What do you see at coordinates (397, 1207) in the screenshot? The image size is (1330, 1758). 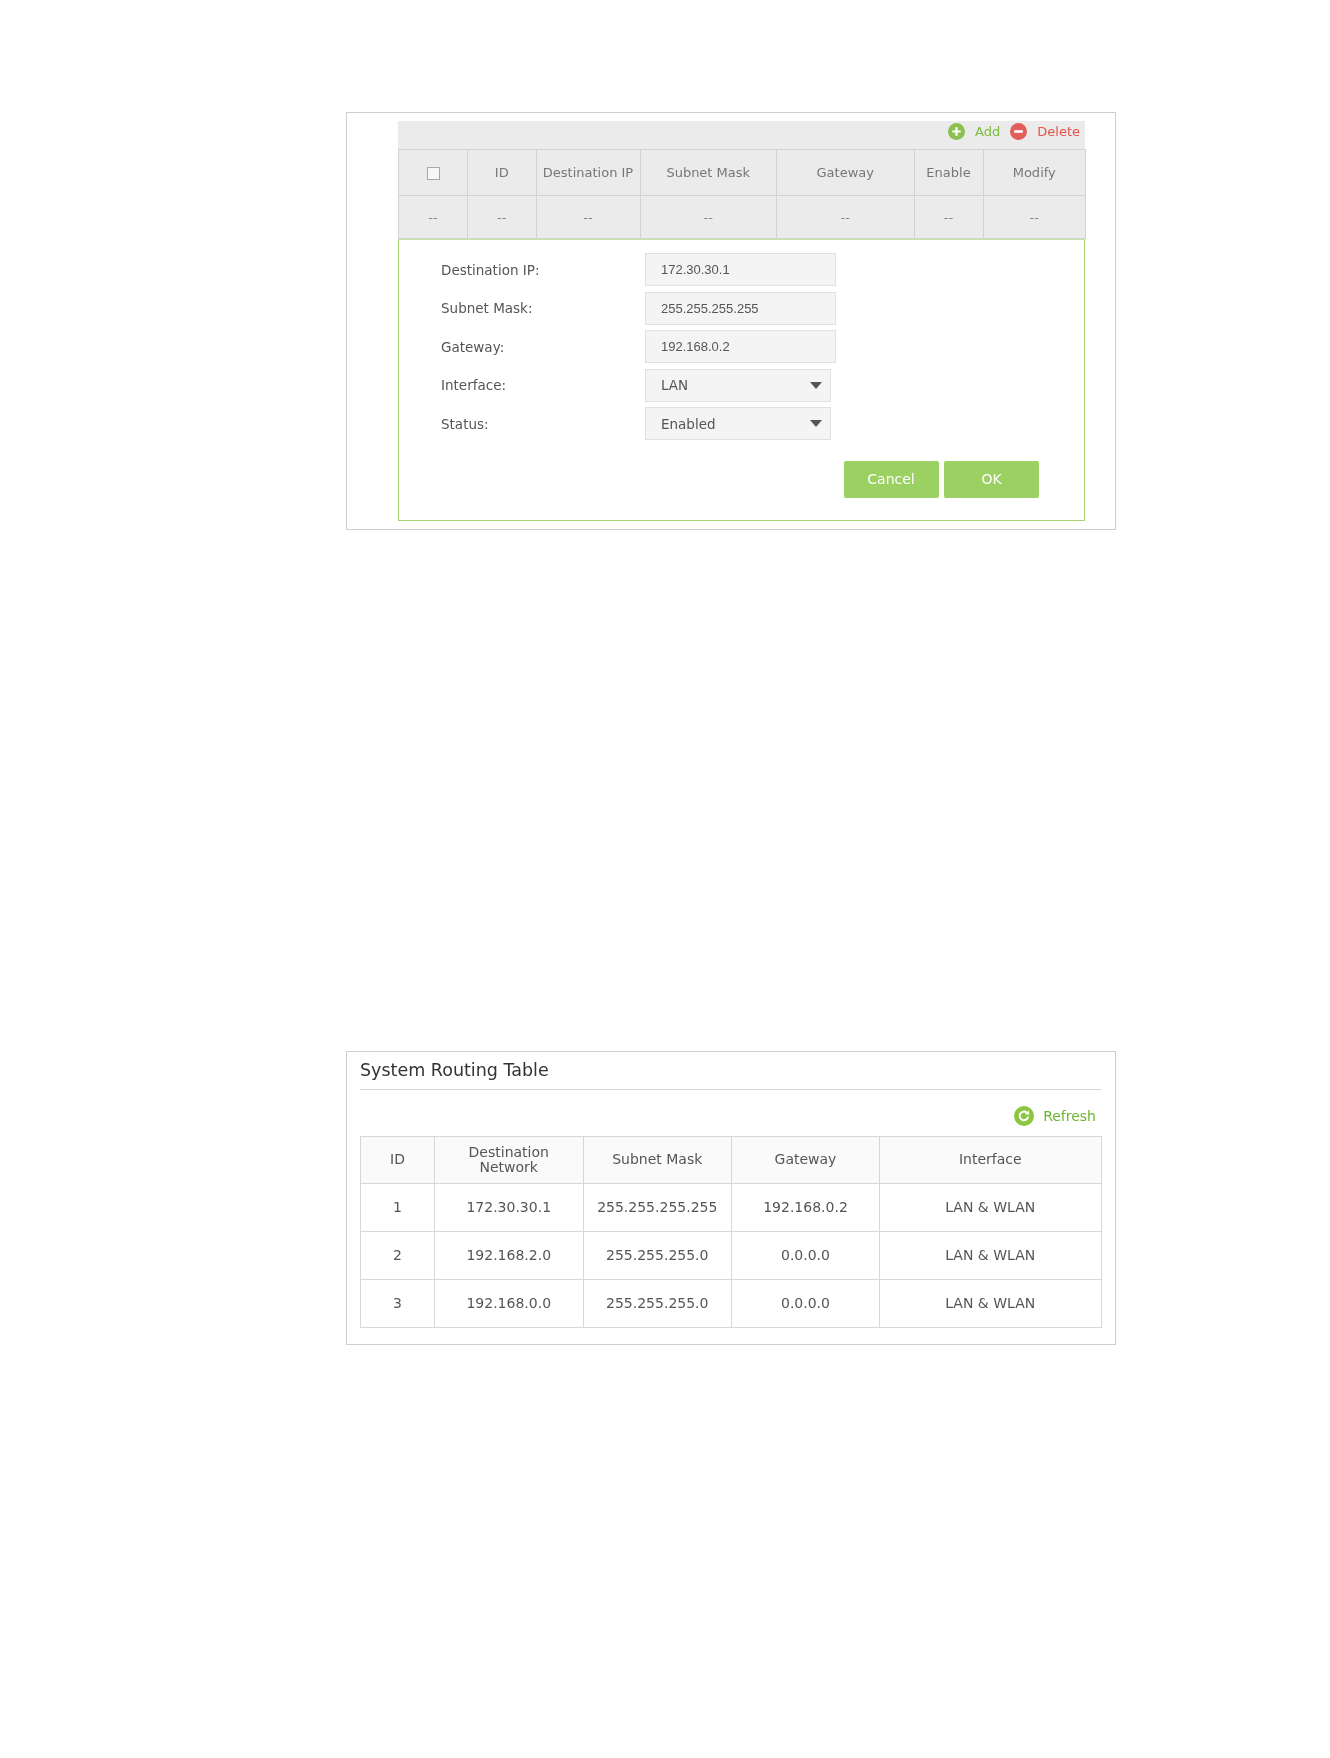 I see `table-cell: 1` at bounding box center [397, 1207].